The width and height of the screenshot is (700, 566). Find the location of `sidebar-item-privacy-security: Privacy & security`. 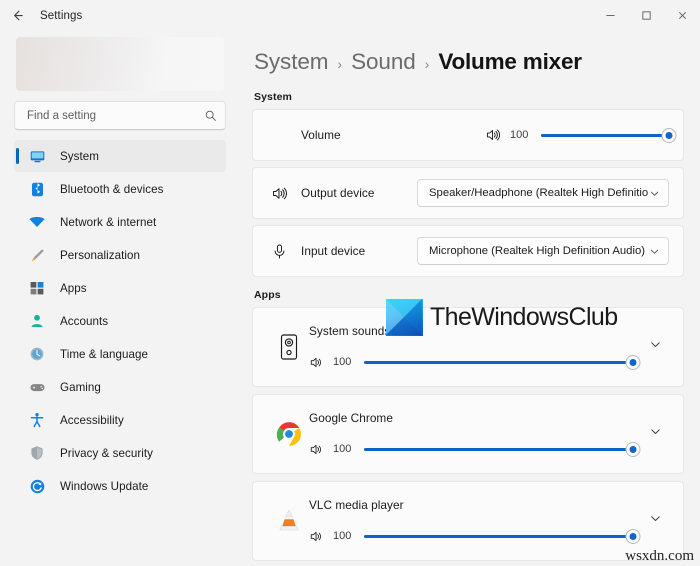

sidebar-item-privacy-security: Privacy & security is located at coordinates (120, 453).